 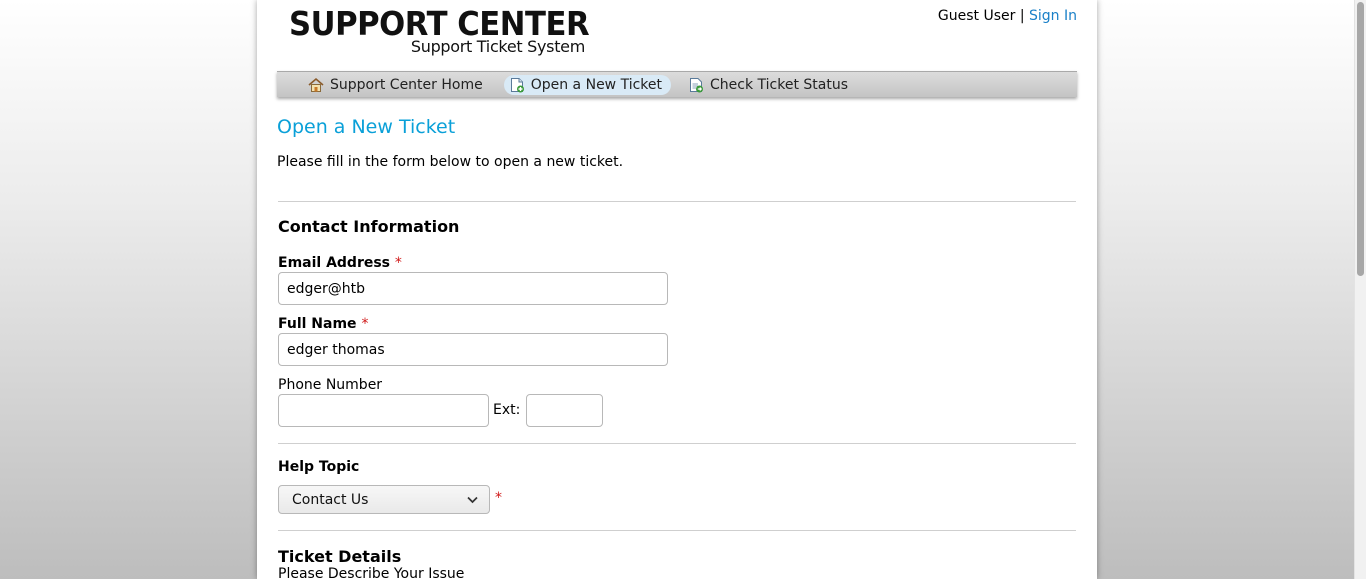 I want to click on email-field, so click(x=473, y=288).